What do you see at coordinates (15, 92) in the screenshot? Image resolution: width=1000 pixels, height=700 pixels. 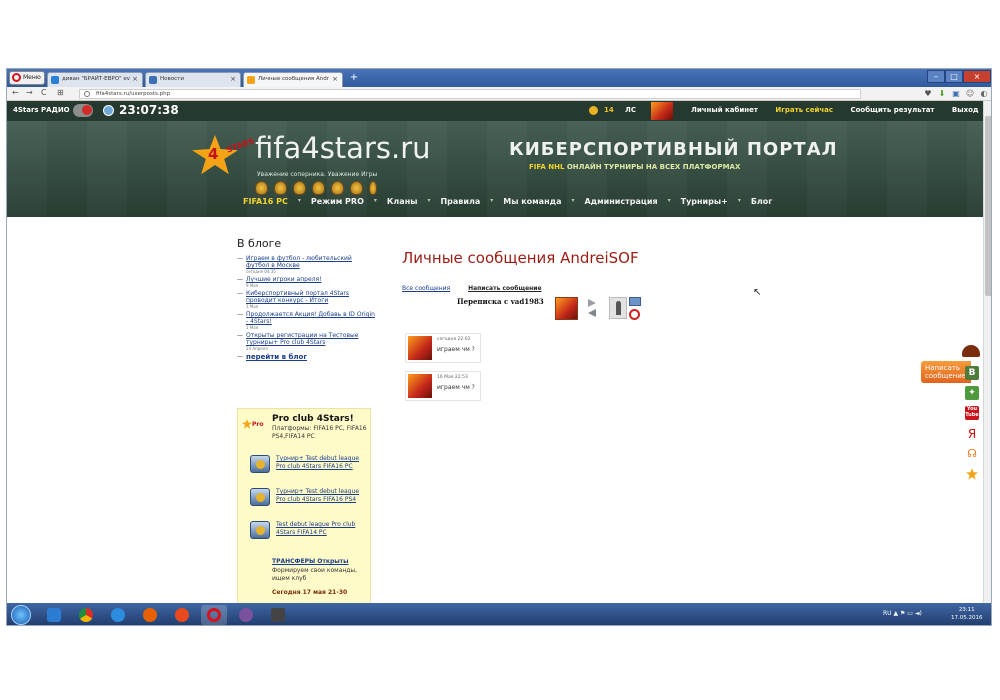 I see `back-button: ←` at bounding box center [15, 92].